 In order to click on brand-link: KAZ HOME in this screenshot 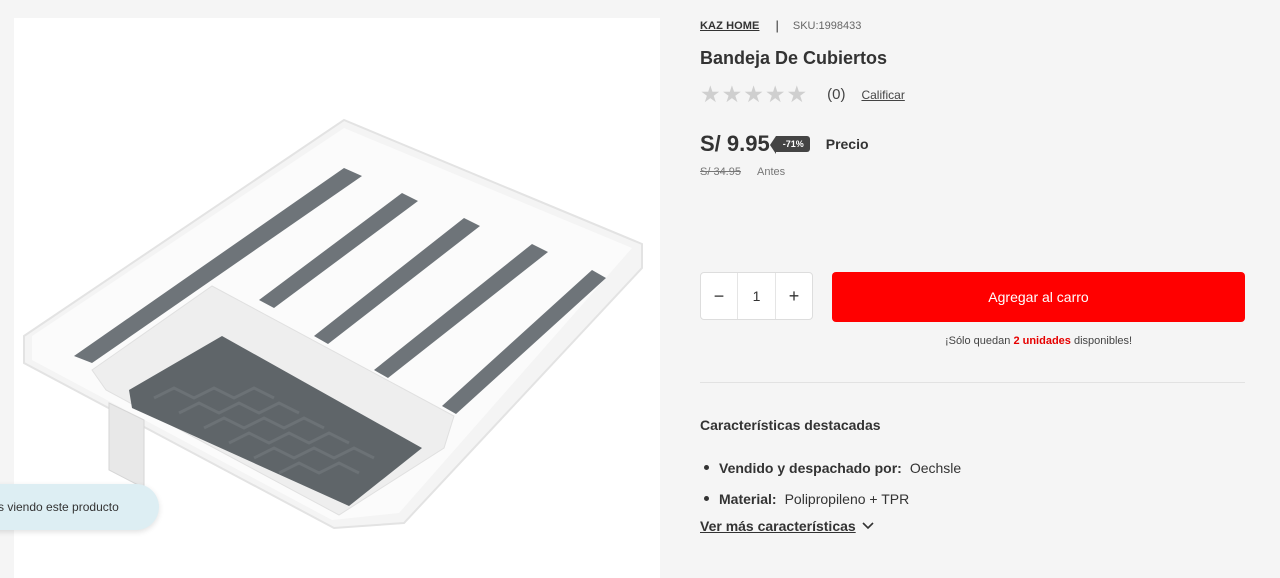, I will do `click(729, 26)`.